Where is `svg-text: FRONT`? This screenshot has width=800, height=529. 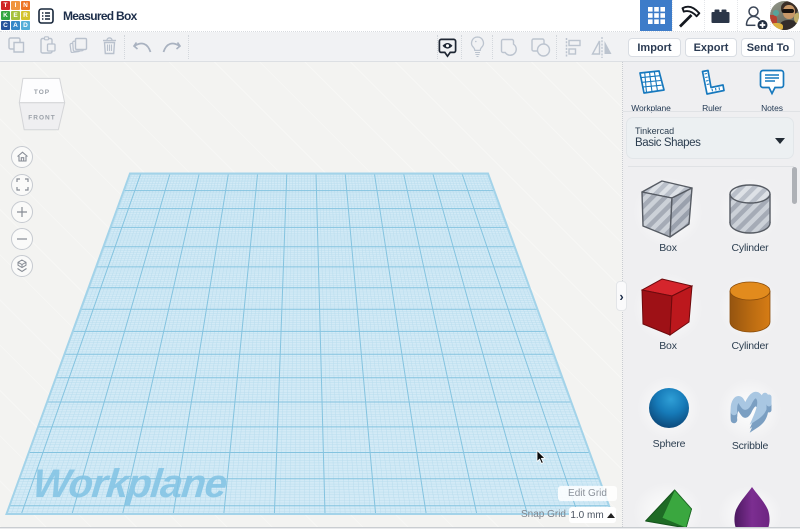
svg-text: FRONT is located at coordinates (41, 118).